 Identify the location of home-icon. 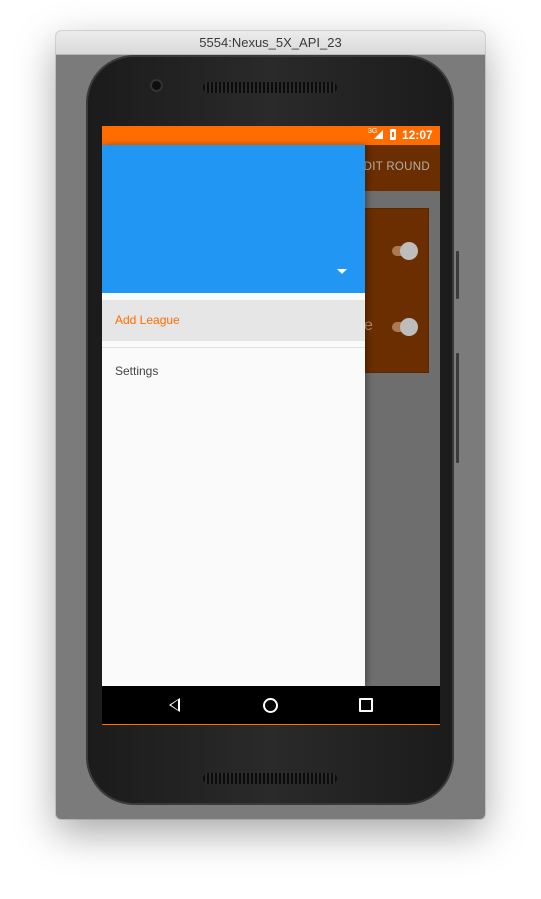
(270, 705).